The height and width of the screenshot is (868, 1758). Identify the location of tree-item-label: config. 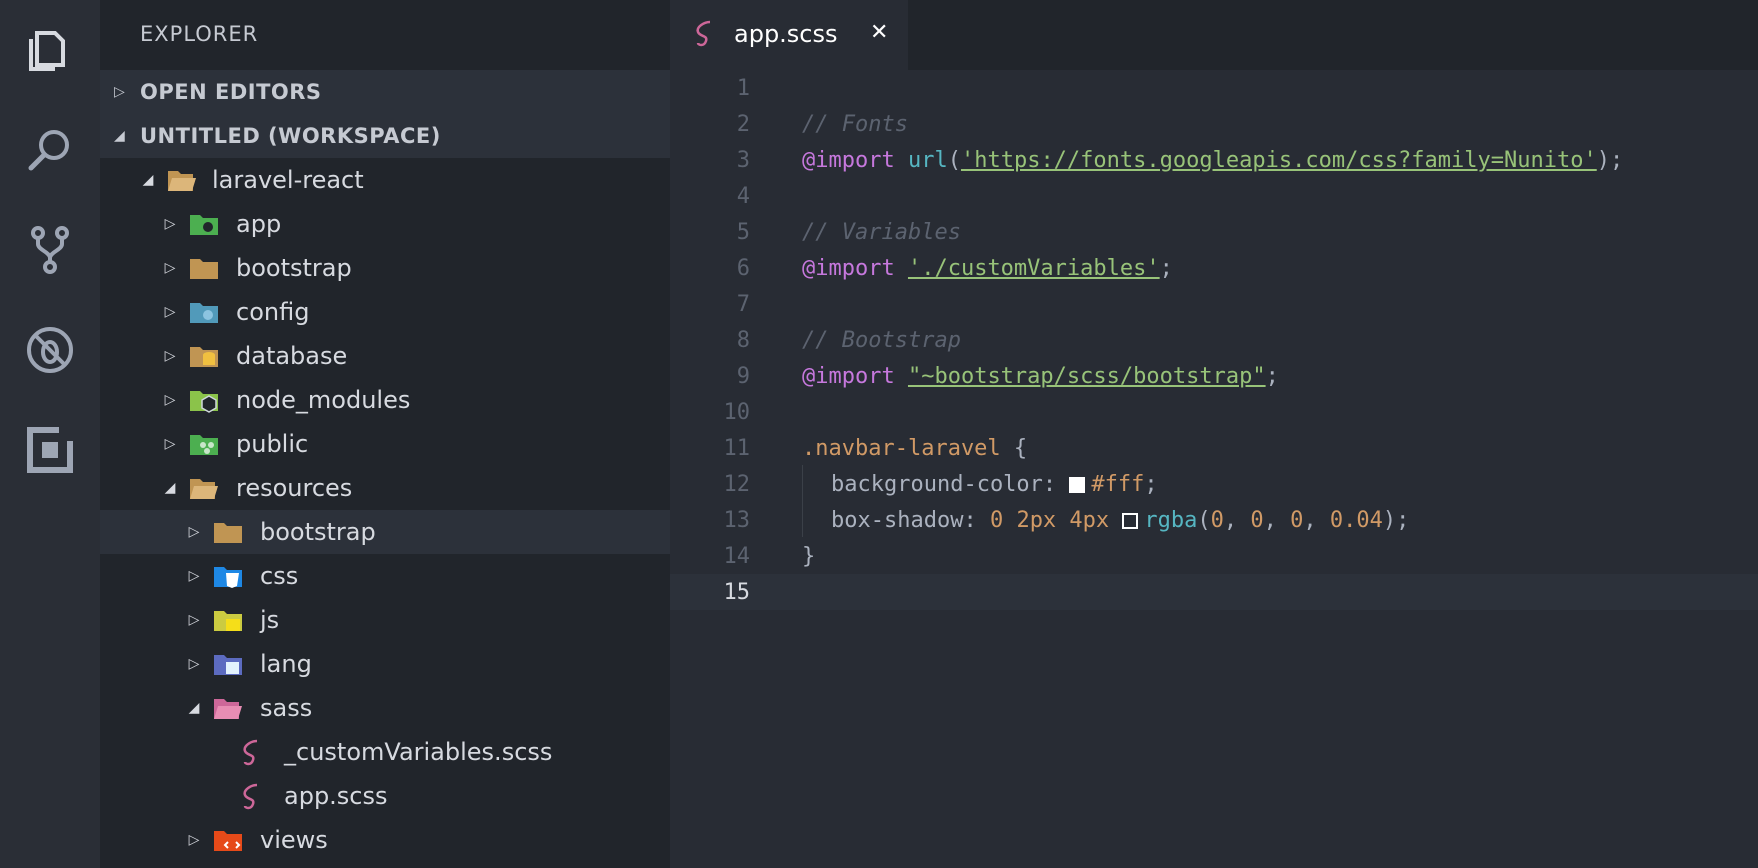
(273, 312).